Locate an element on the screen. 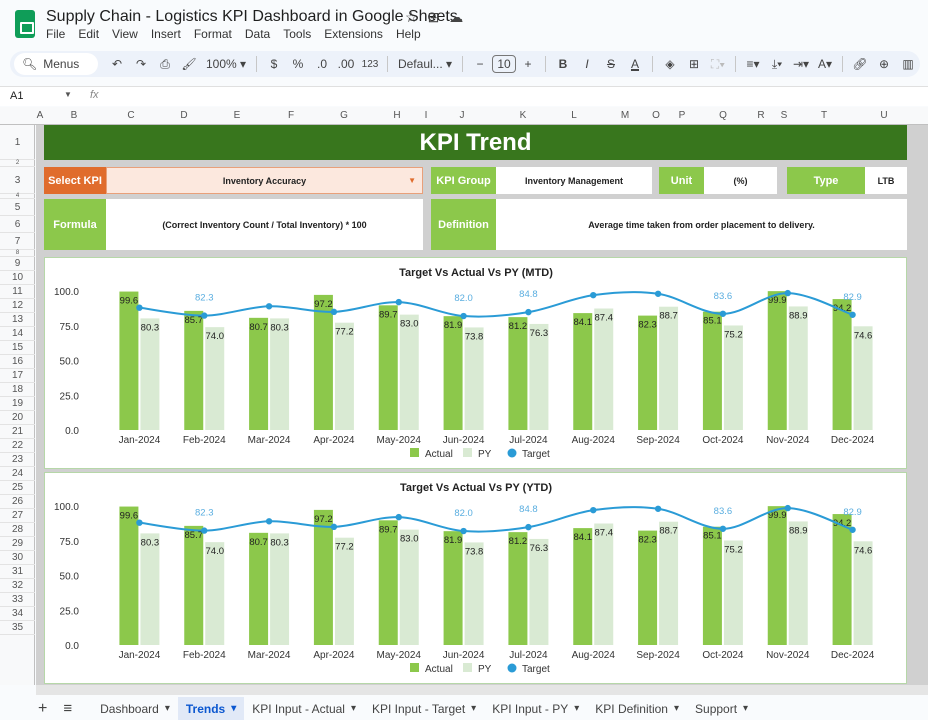 This screenshot has width=928, height=720. sheet-tab-kpi-input-target: KPI Input - Target ▾ is located at coordinates (424, 708).